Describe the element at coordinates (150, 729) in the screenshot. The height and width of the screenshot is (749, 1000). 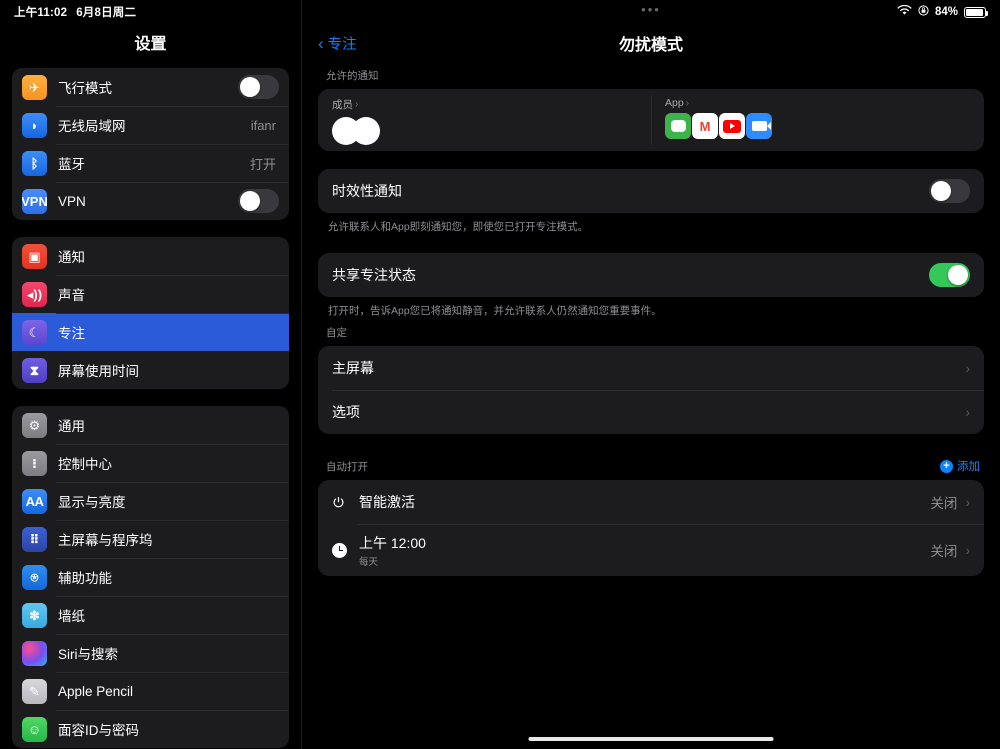
I see `sidebar-item-8: ☺ 面容ID与密码` at that location.